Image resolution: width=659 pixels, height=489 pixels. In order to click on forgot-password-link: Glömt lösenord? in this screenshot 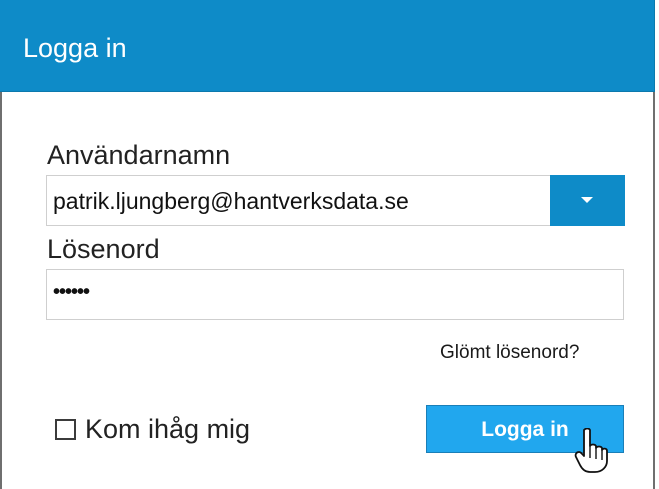, I will do `click(509, 352)`.